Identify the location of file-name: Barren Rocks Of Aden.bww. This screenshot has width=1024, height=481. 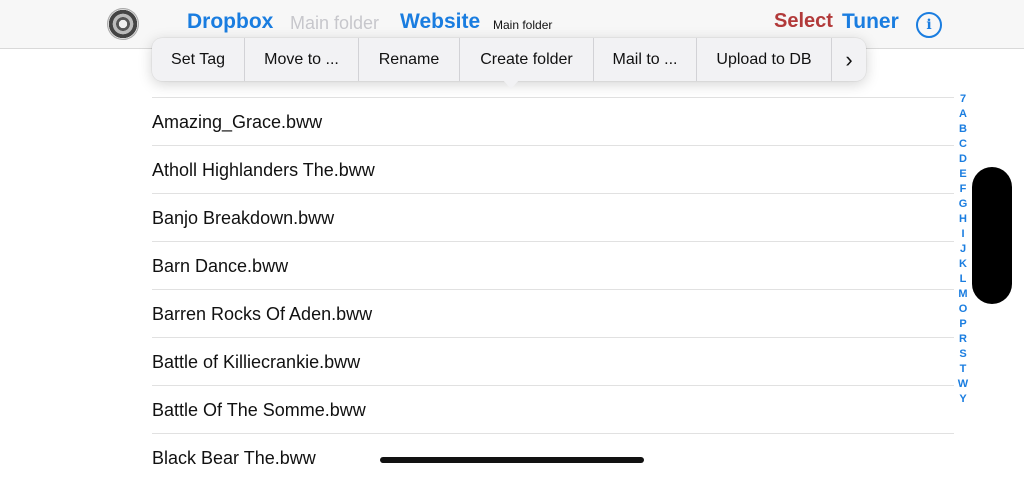
(262, 314).